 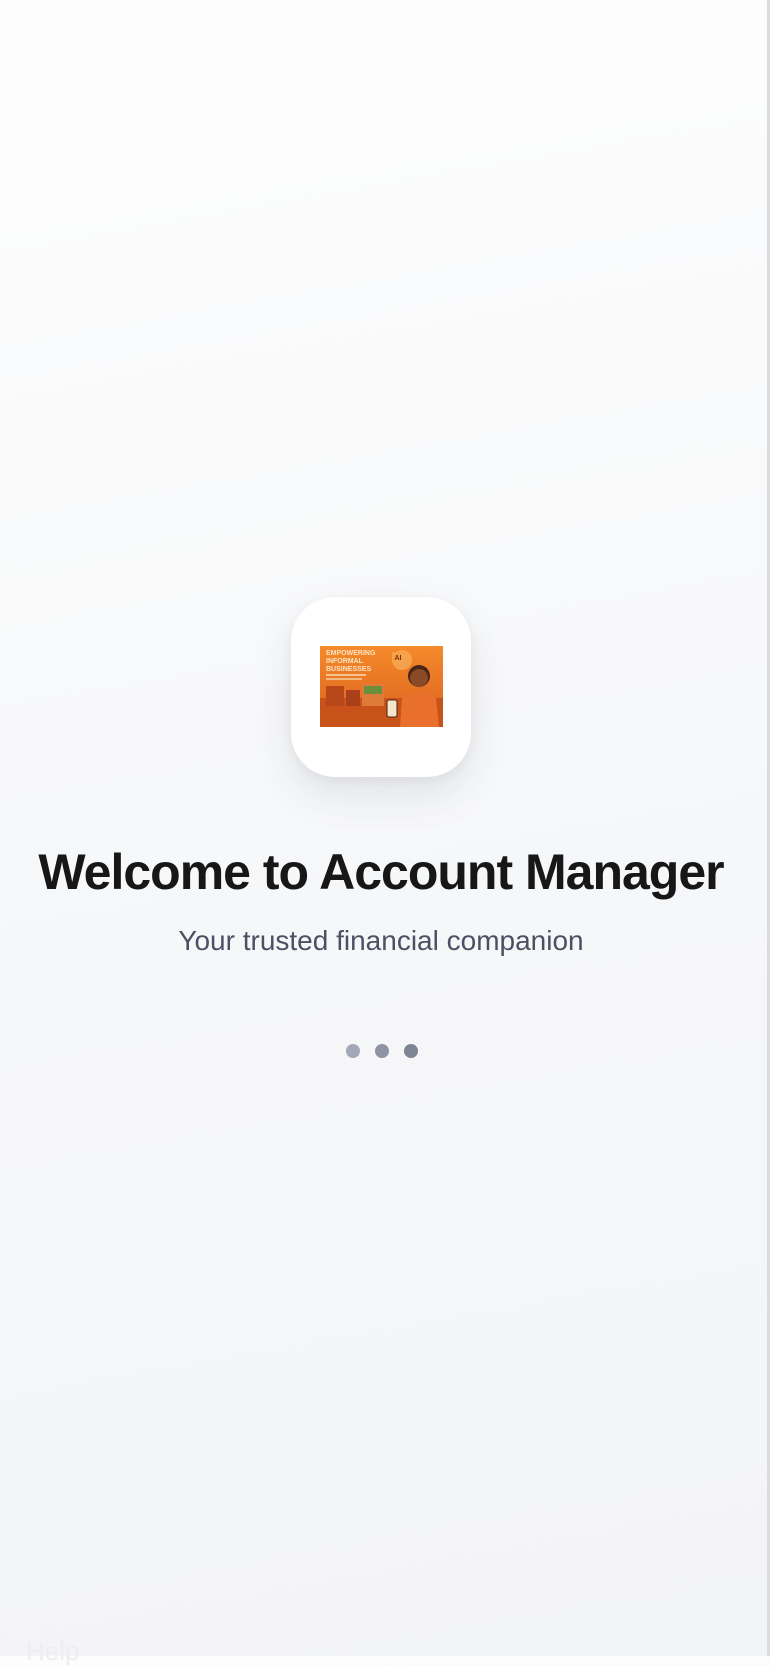 What do you see at coordinates (348, 669) in the screenshot?
I see `svg-text: BUSINESSES` at bounding box center [348, 669].